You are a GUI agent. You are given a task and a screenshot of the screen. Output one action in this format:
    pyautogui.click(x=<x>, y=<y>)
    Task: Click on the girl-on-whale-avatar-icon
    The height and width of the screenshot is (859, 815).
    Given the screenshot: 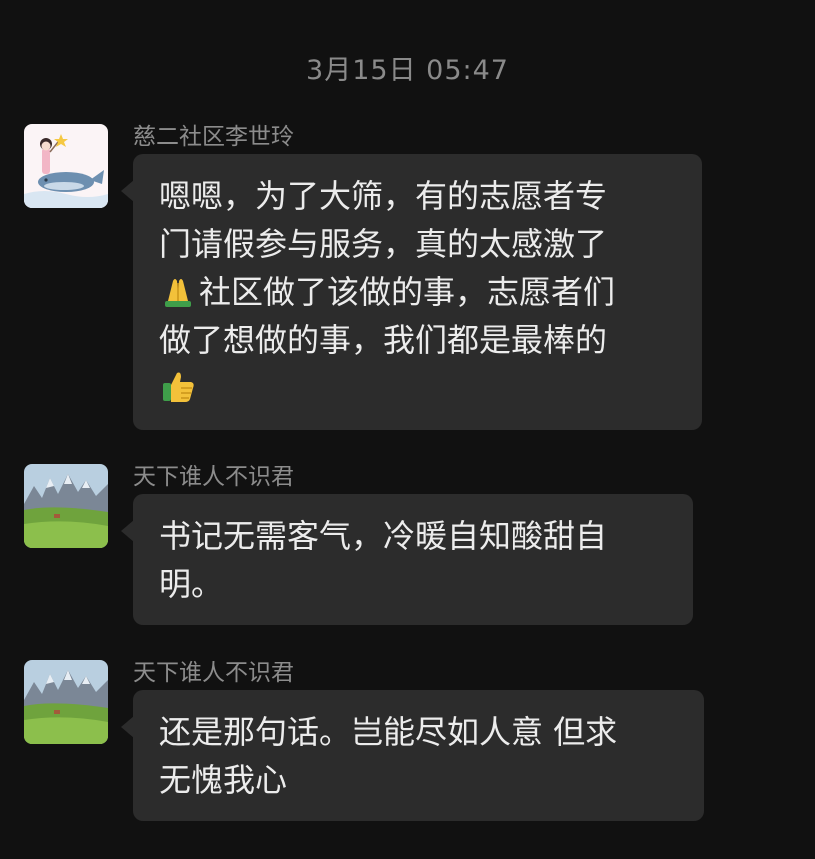 What is the action you would take?
    pyautogui.click(x=66, y=166)
    